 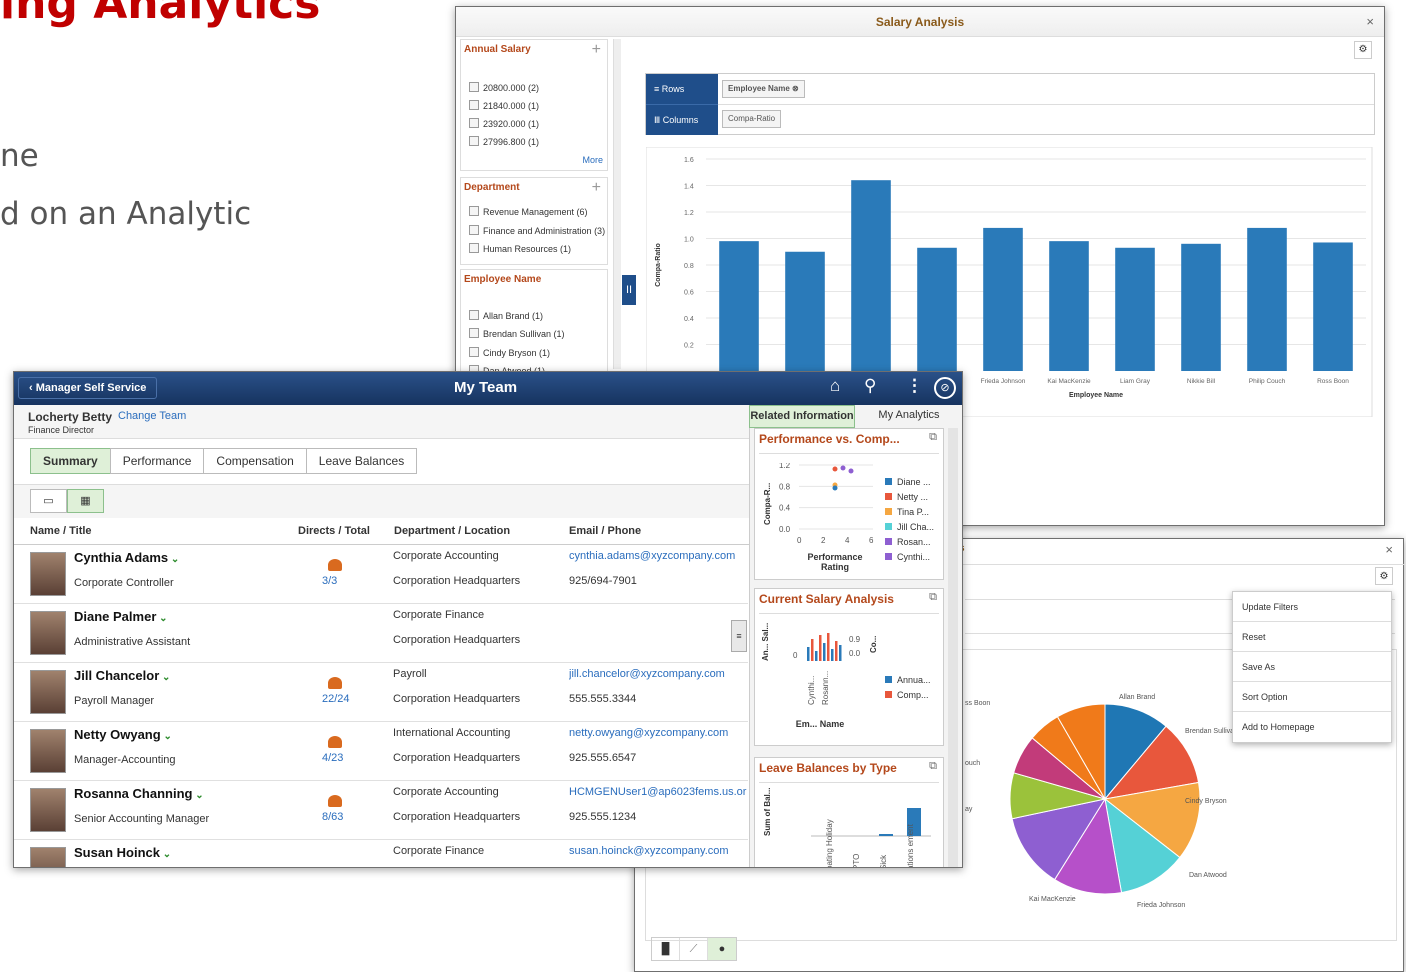 What do you see at coordinates (502, 279) in the screenshot?
I see `facet-header: Employee Name` at bounding box center [502, 279].